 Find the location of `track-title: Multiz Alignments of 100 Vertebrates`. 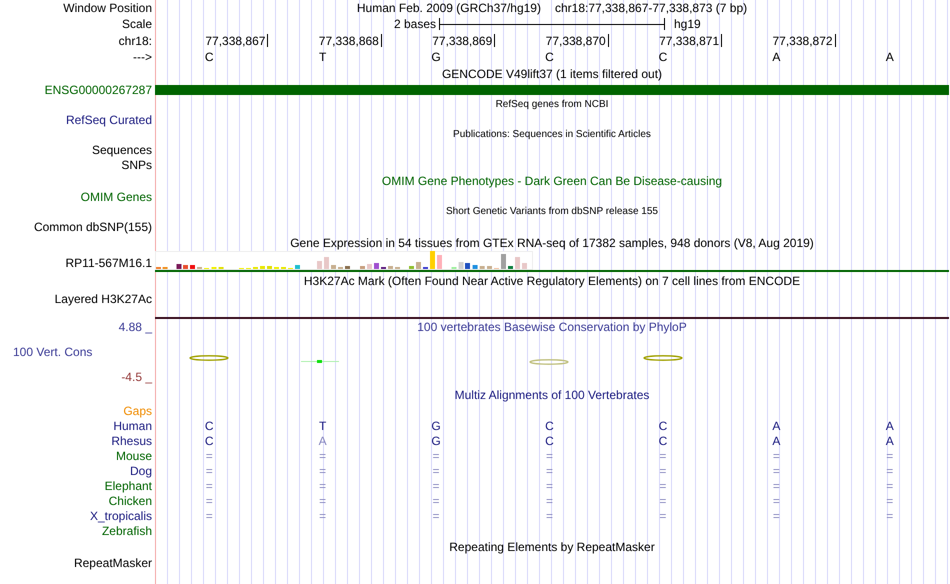

track-title: Multiz Alignments of 100 Vertebrates is located at coordinates (552, 395).